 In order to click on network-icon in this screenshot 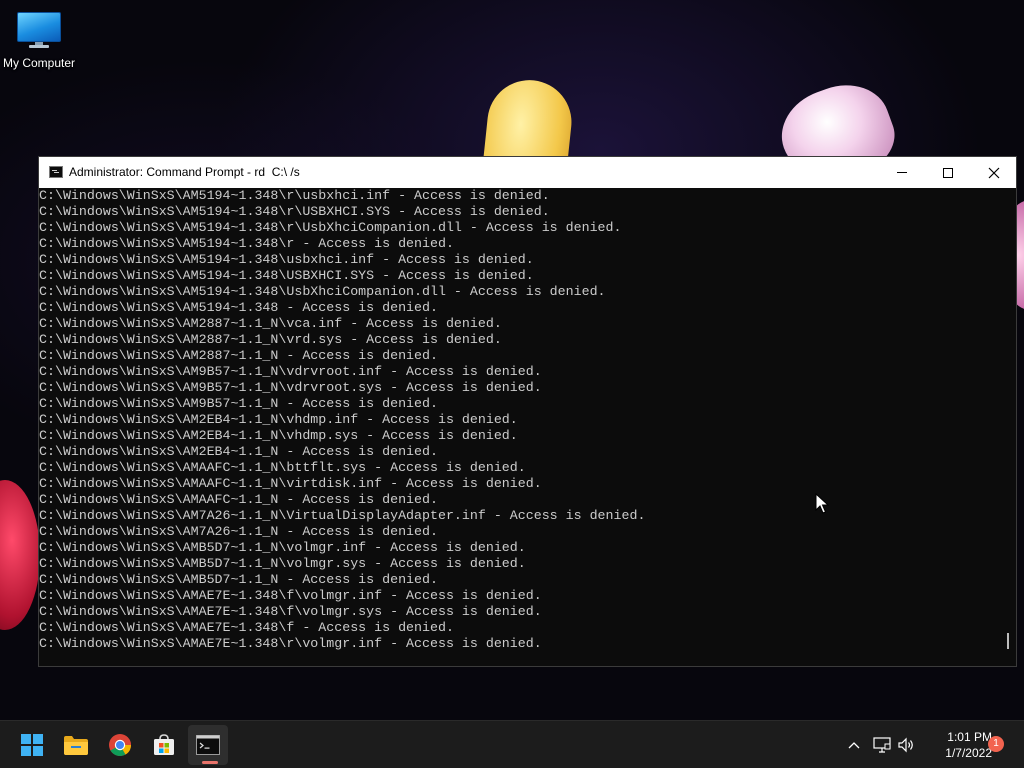, I will do `click(882, 745)`.